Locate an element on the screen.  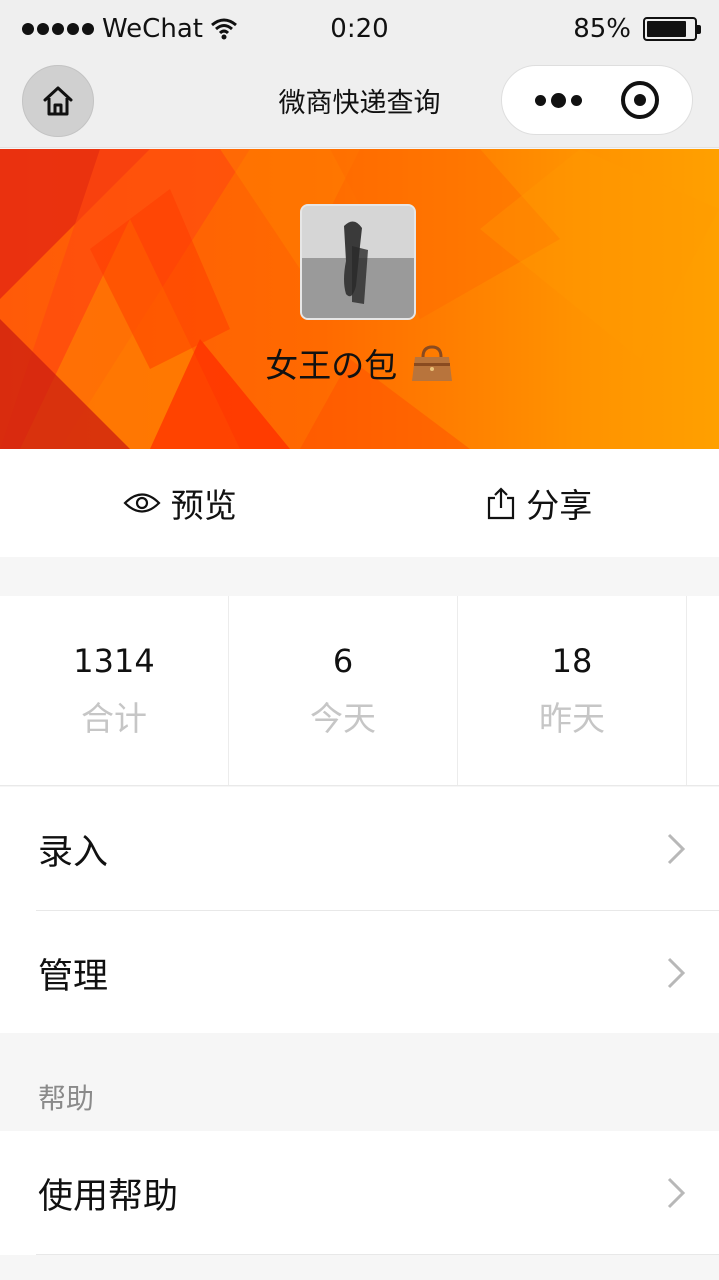
stat-value: 6 is located at coordinates (343, 660).